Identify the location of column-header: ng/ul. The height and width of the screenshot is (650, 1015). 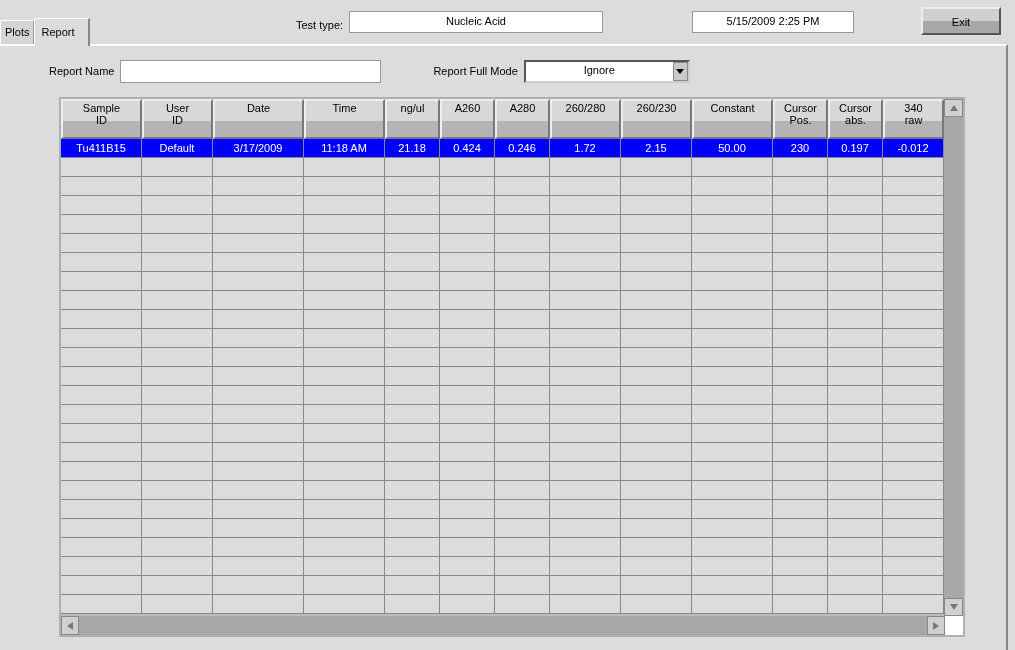
(412, 119).